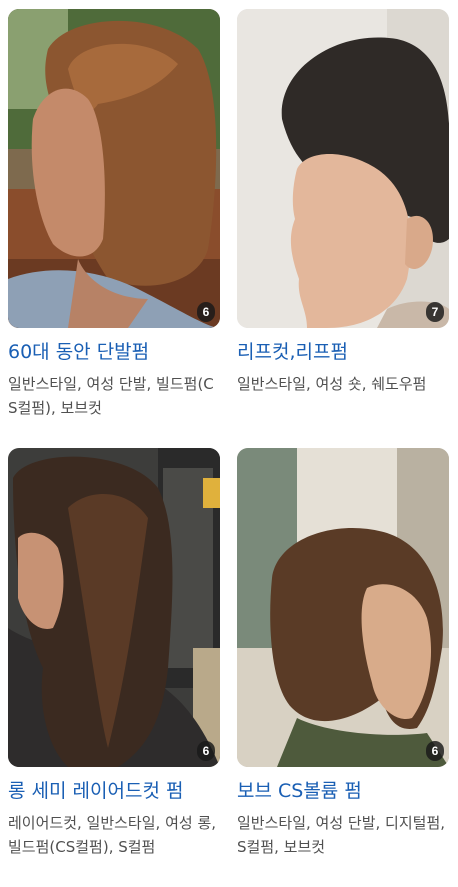 The width and height of the screenshot is (458, 887). What do you see at coordinates (114, 791) in the screenshot?
I see `style-title: 롱 세미 레이어드컷 펌` at bounding box center [114, 791].